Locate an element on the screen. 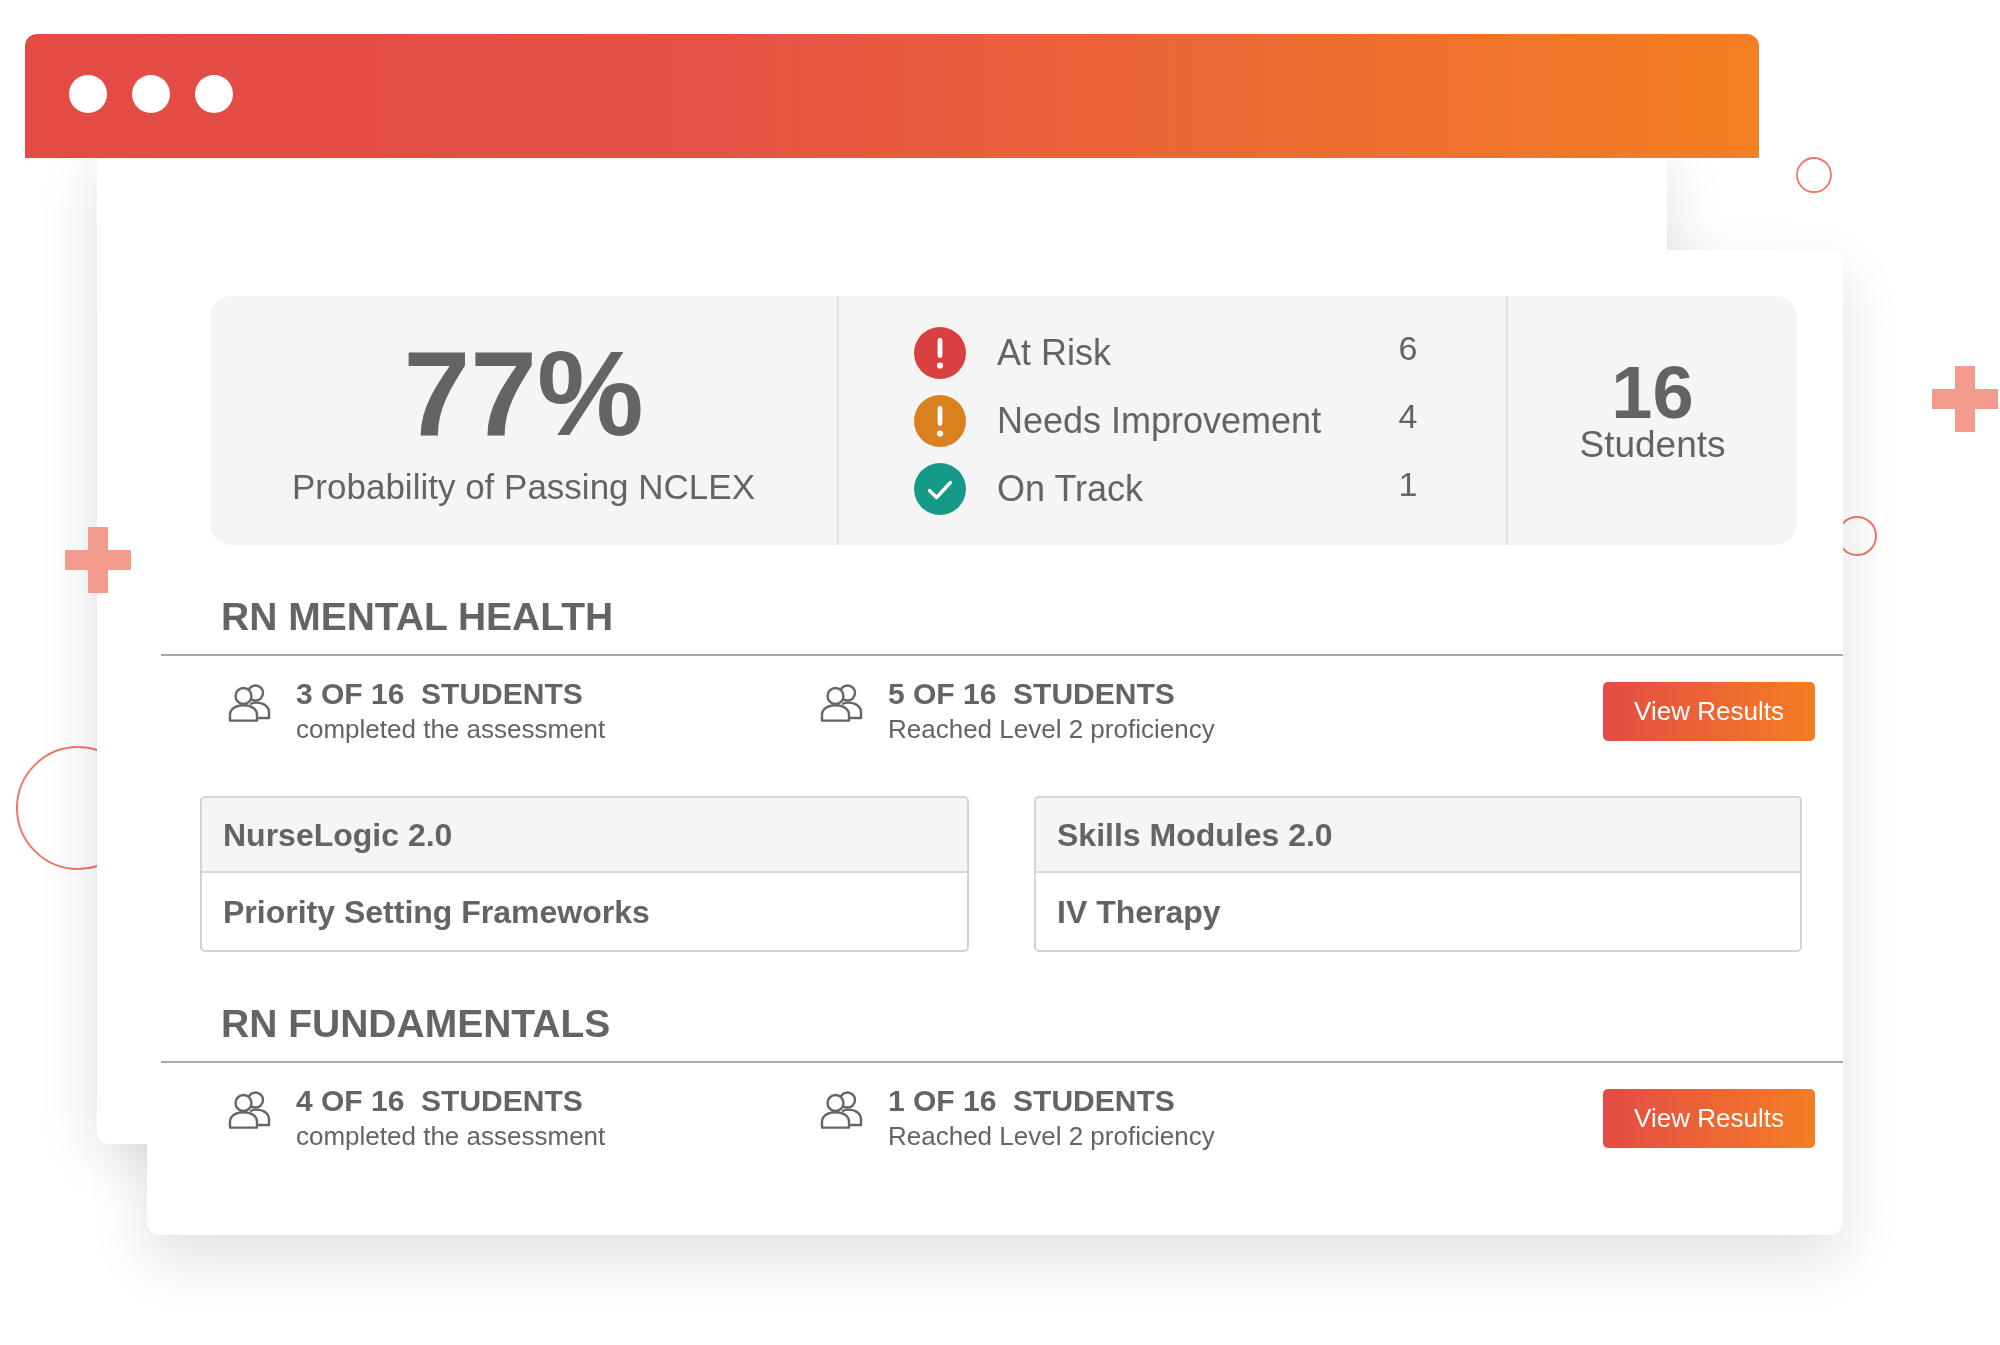  status-count: 6 is located at coordinates (1408, 347).